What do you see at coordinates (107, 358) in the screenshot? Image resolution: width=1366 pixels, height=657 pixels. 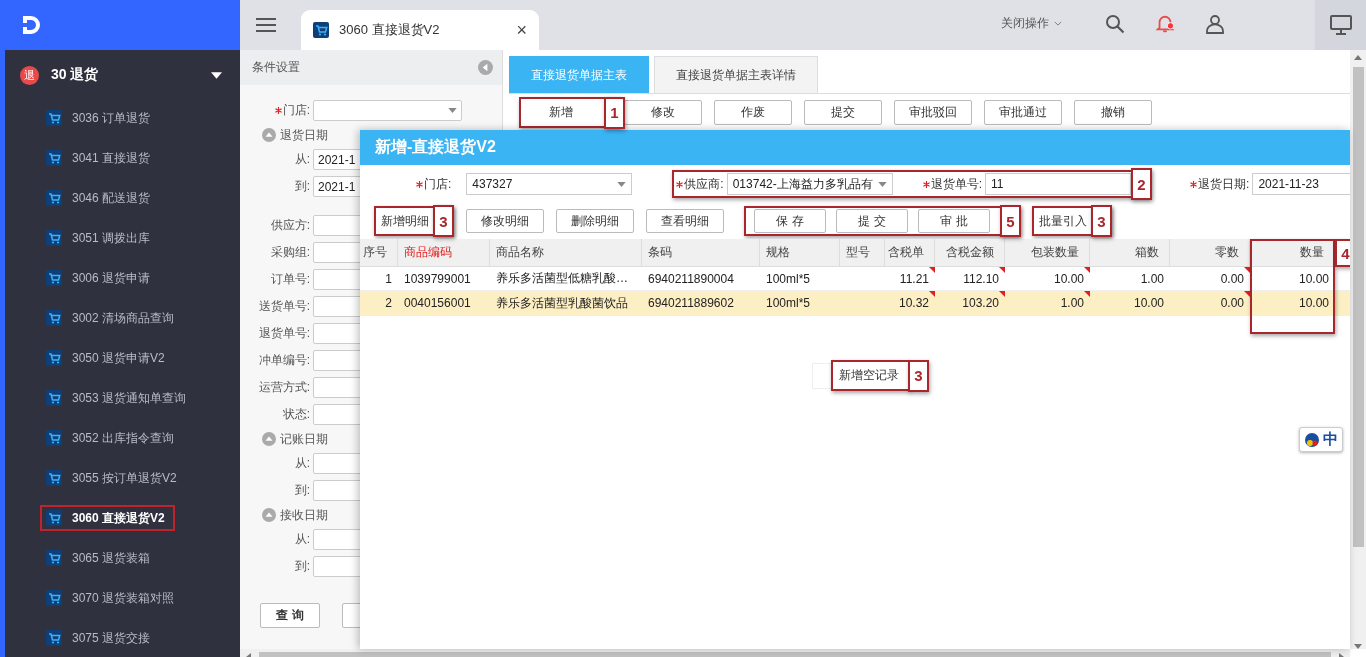 I see `sidebar-item: 3050 退货申请V2` at bounding box center [107, 358].